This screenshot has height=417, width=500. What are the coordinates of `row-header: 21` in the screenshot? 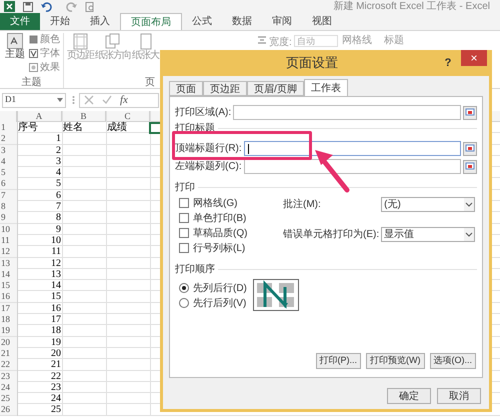 It's located at (8, 353).